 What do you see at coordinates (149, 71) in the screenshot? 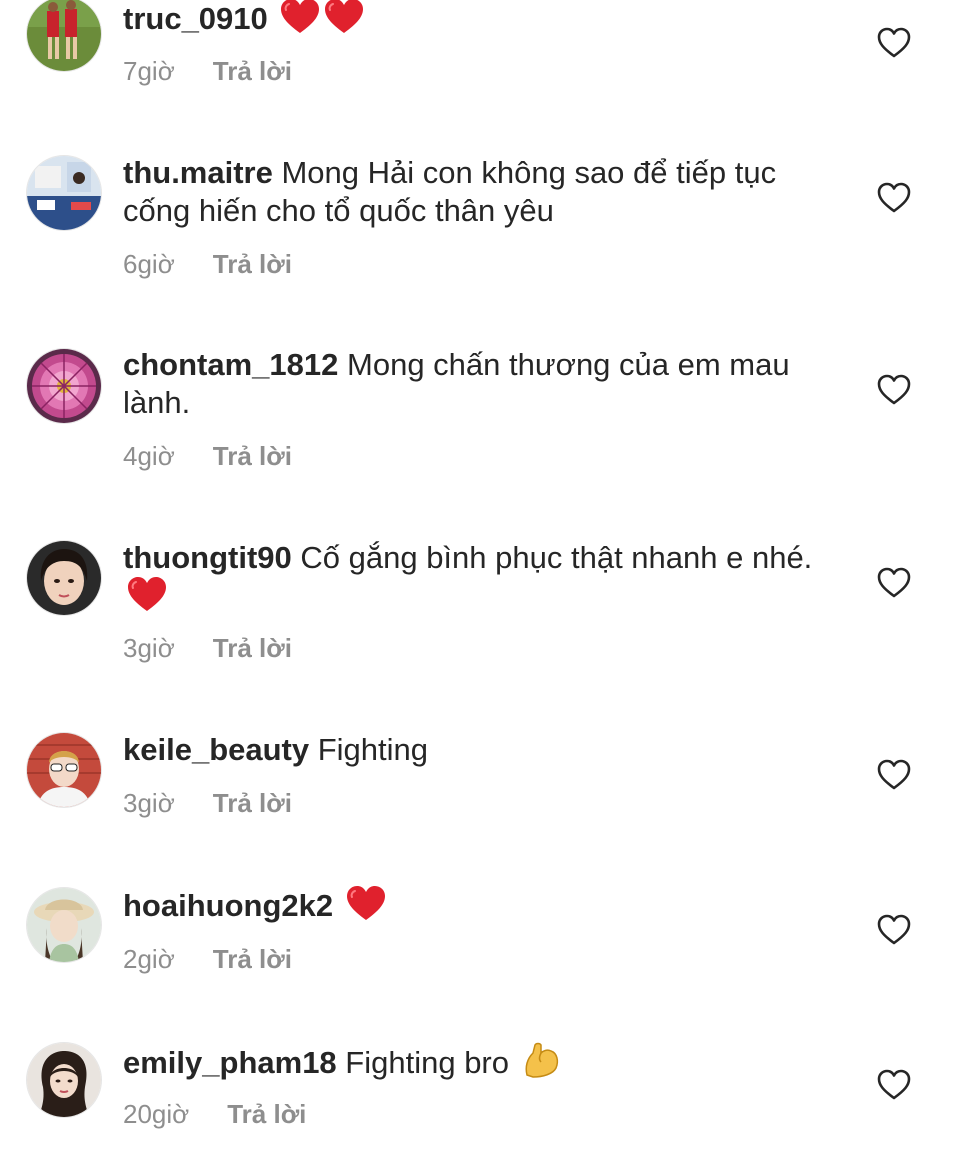
I see `comment-time: 7giờ` at bounding box center [149, 71].